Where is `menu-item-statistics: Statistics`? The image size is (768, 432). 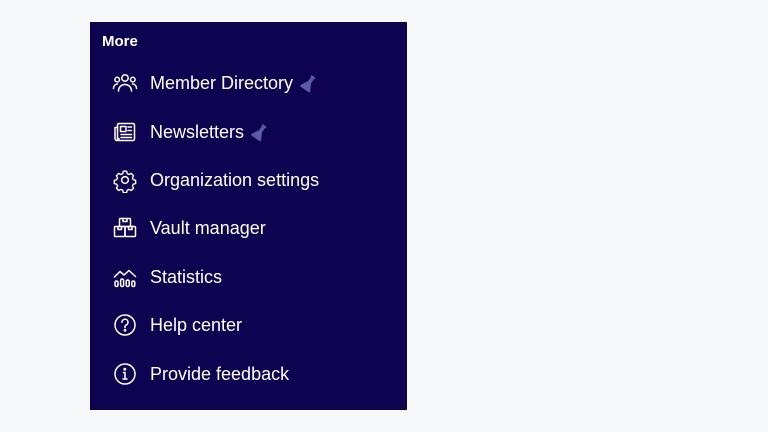
menu-item-statistics: Statistics is located at coordinates (248, 277).